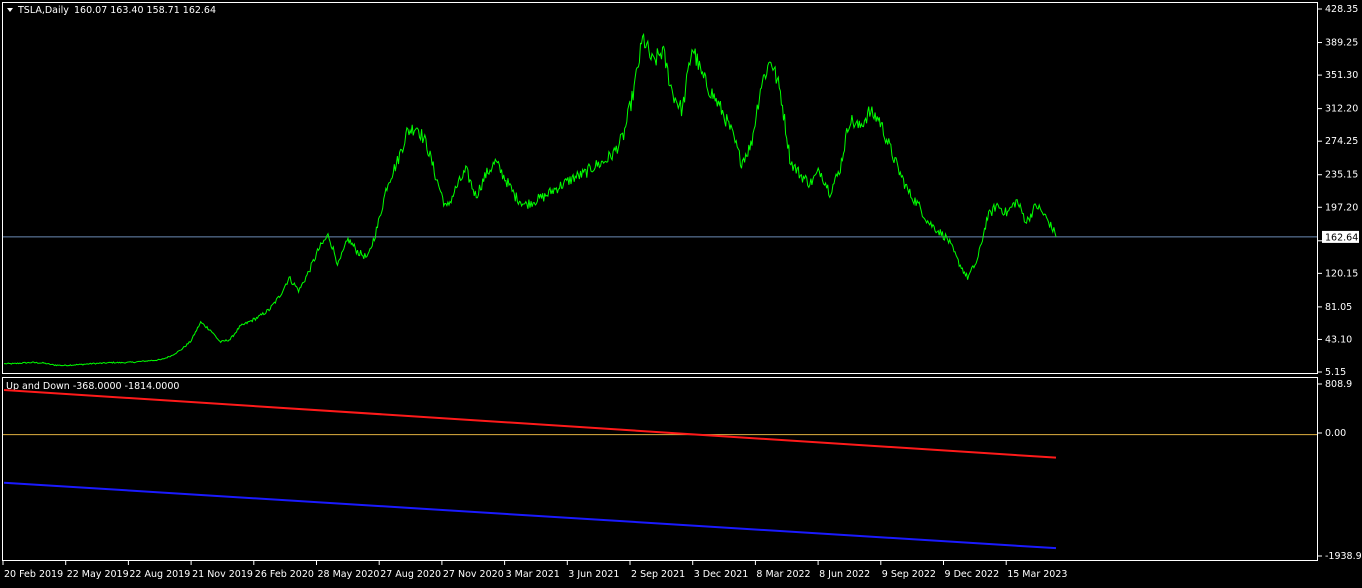 Image resolution: width=1362 pixels, height=588 pixels. What do you see at coordinates (721, 574) in the screenshot?
I see `time-axis-label: 3 Dec 2021` at bounding box center [721, 574].